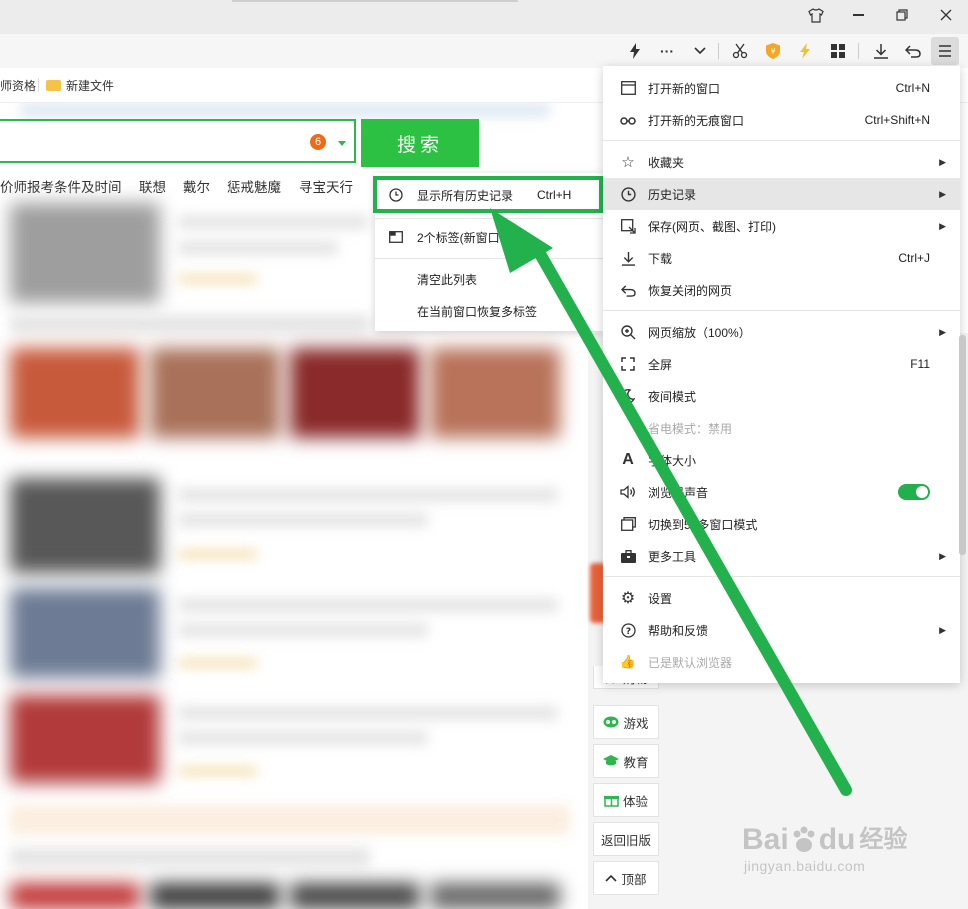  Describe the element at coordinates (883, 839) in the screenshot. I see `watermark-cn: 经验` at that location.